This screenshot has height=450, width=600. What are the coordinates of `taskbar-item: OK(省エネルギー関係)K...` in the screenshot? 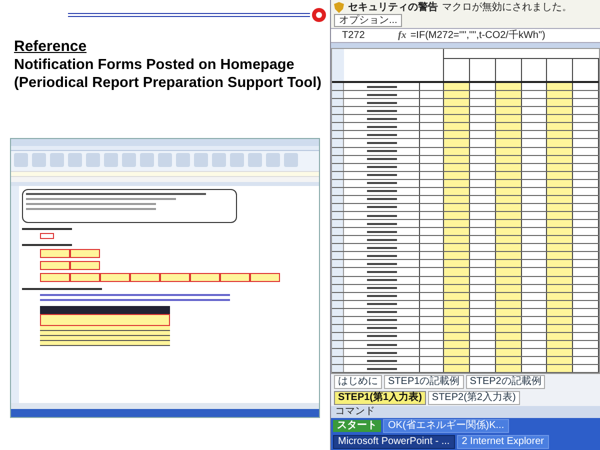 It's located at (446, 426).